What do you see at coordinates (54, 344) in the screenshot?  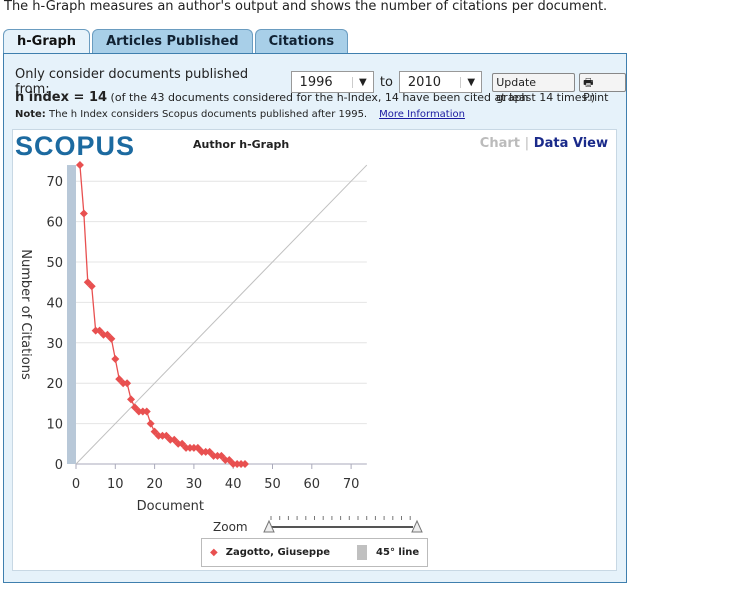 I see `y-tick-label: 30` at bounding box center [54, 344].